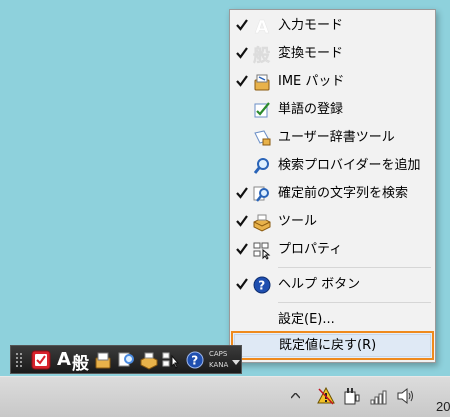 Image resolution: width=450 pixels, height=417 pixels. Describe the element at coordinates (219, 365) in the screenshot. I see `kana-indicator: KANA` at that location.